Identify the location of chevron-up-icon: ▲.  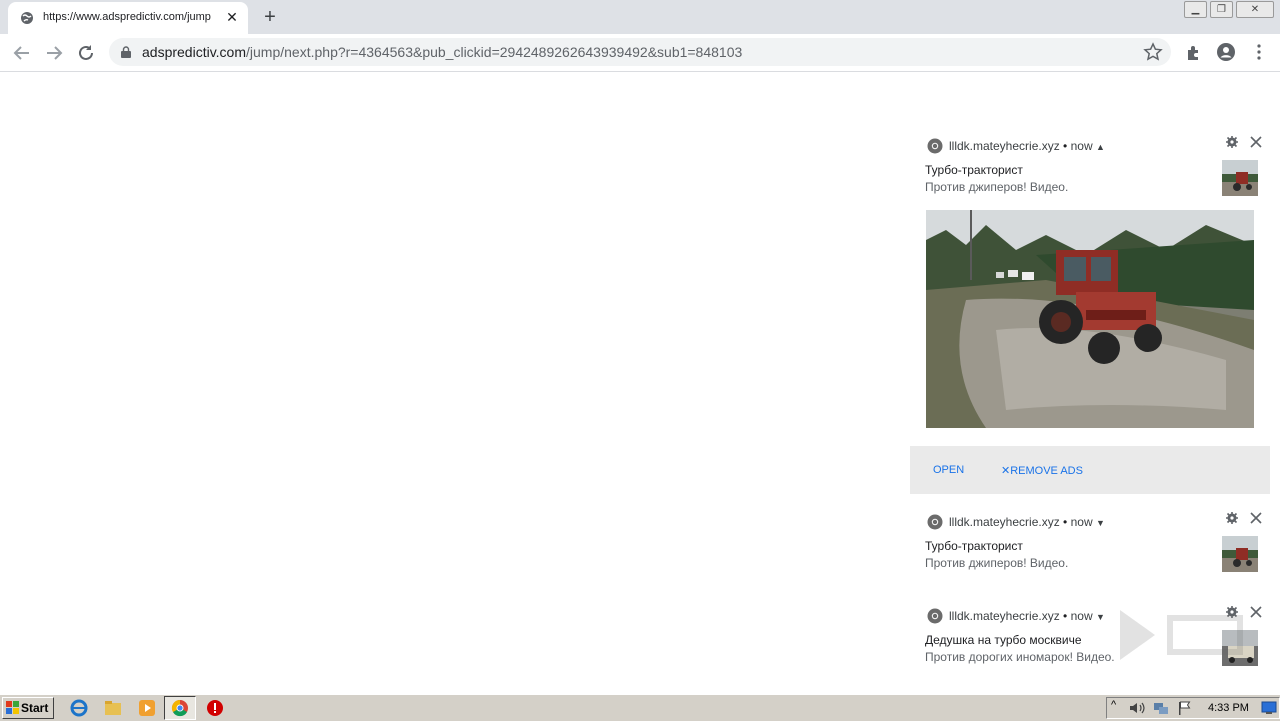
(1100, 147).